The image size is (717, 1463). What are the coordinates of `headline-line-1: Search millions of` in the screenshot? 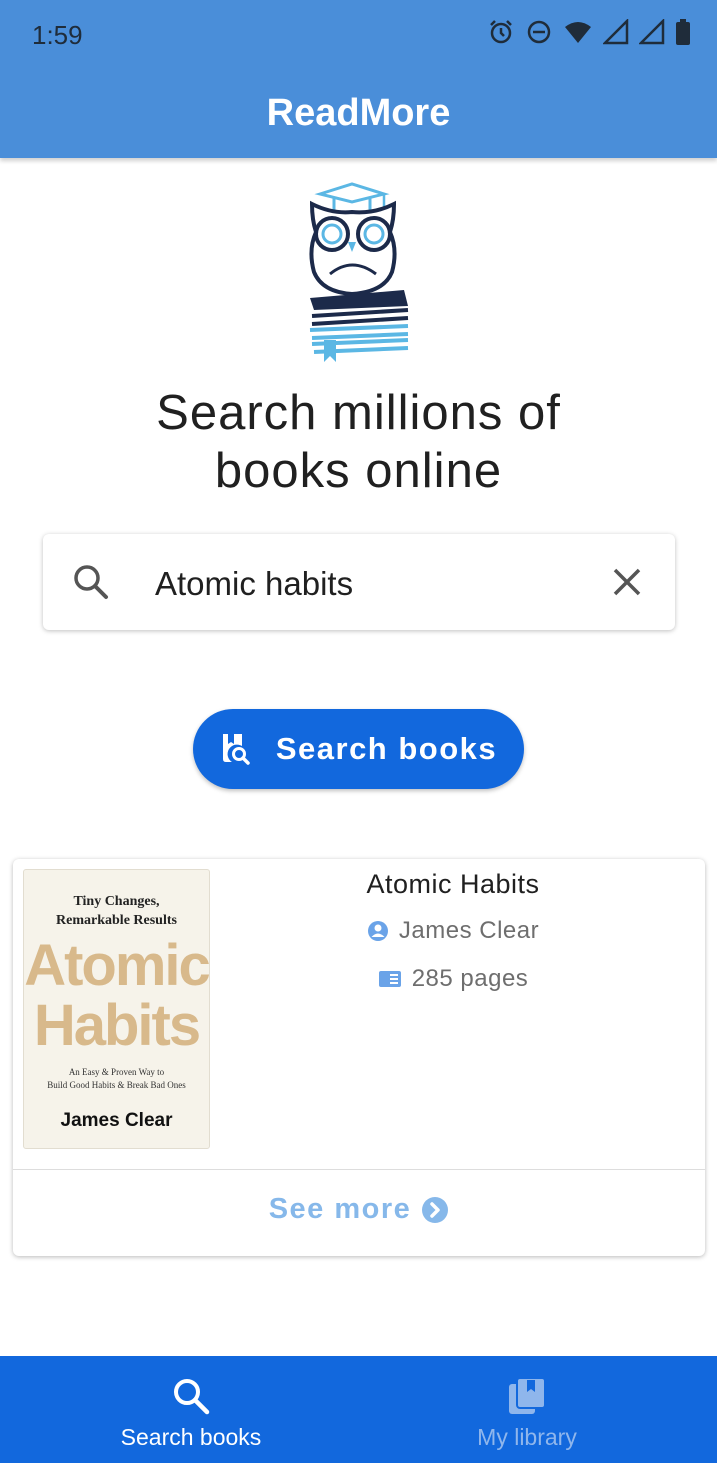 It's located at (358, 413).